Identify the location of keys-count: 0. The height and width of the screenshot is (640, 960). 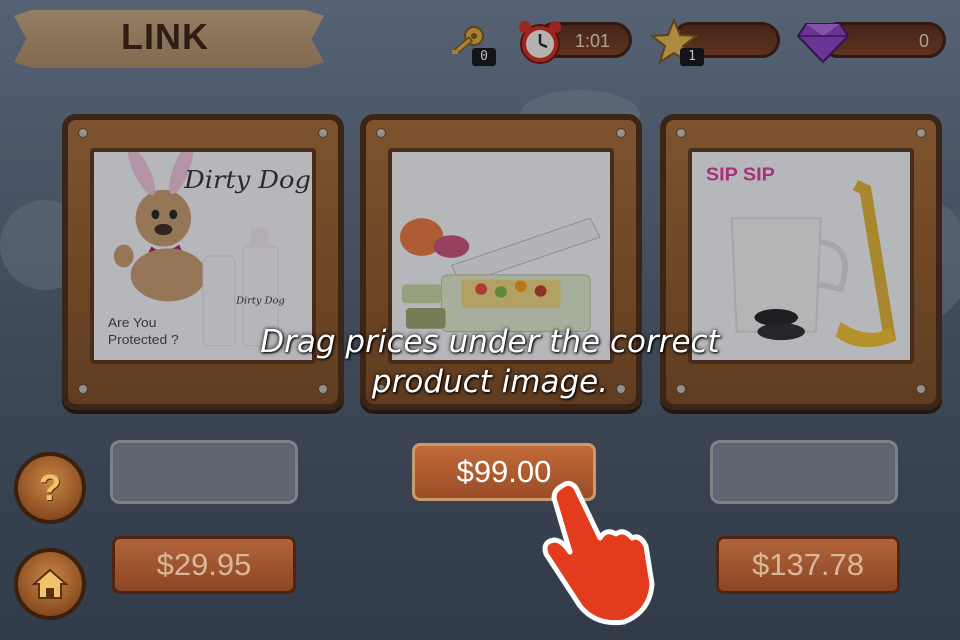
(484, 57).